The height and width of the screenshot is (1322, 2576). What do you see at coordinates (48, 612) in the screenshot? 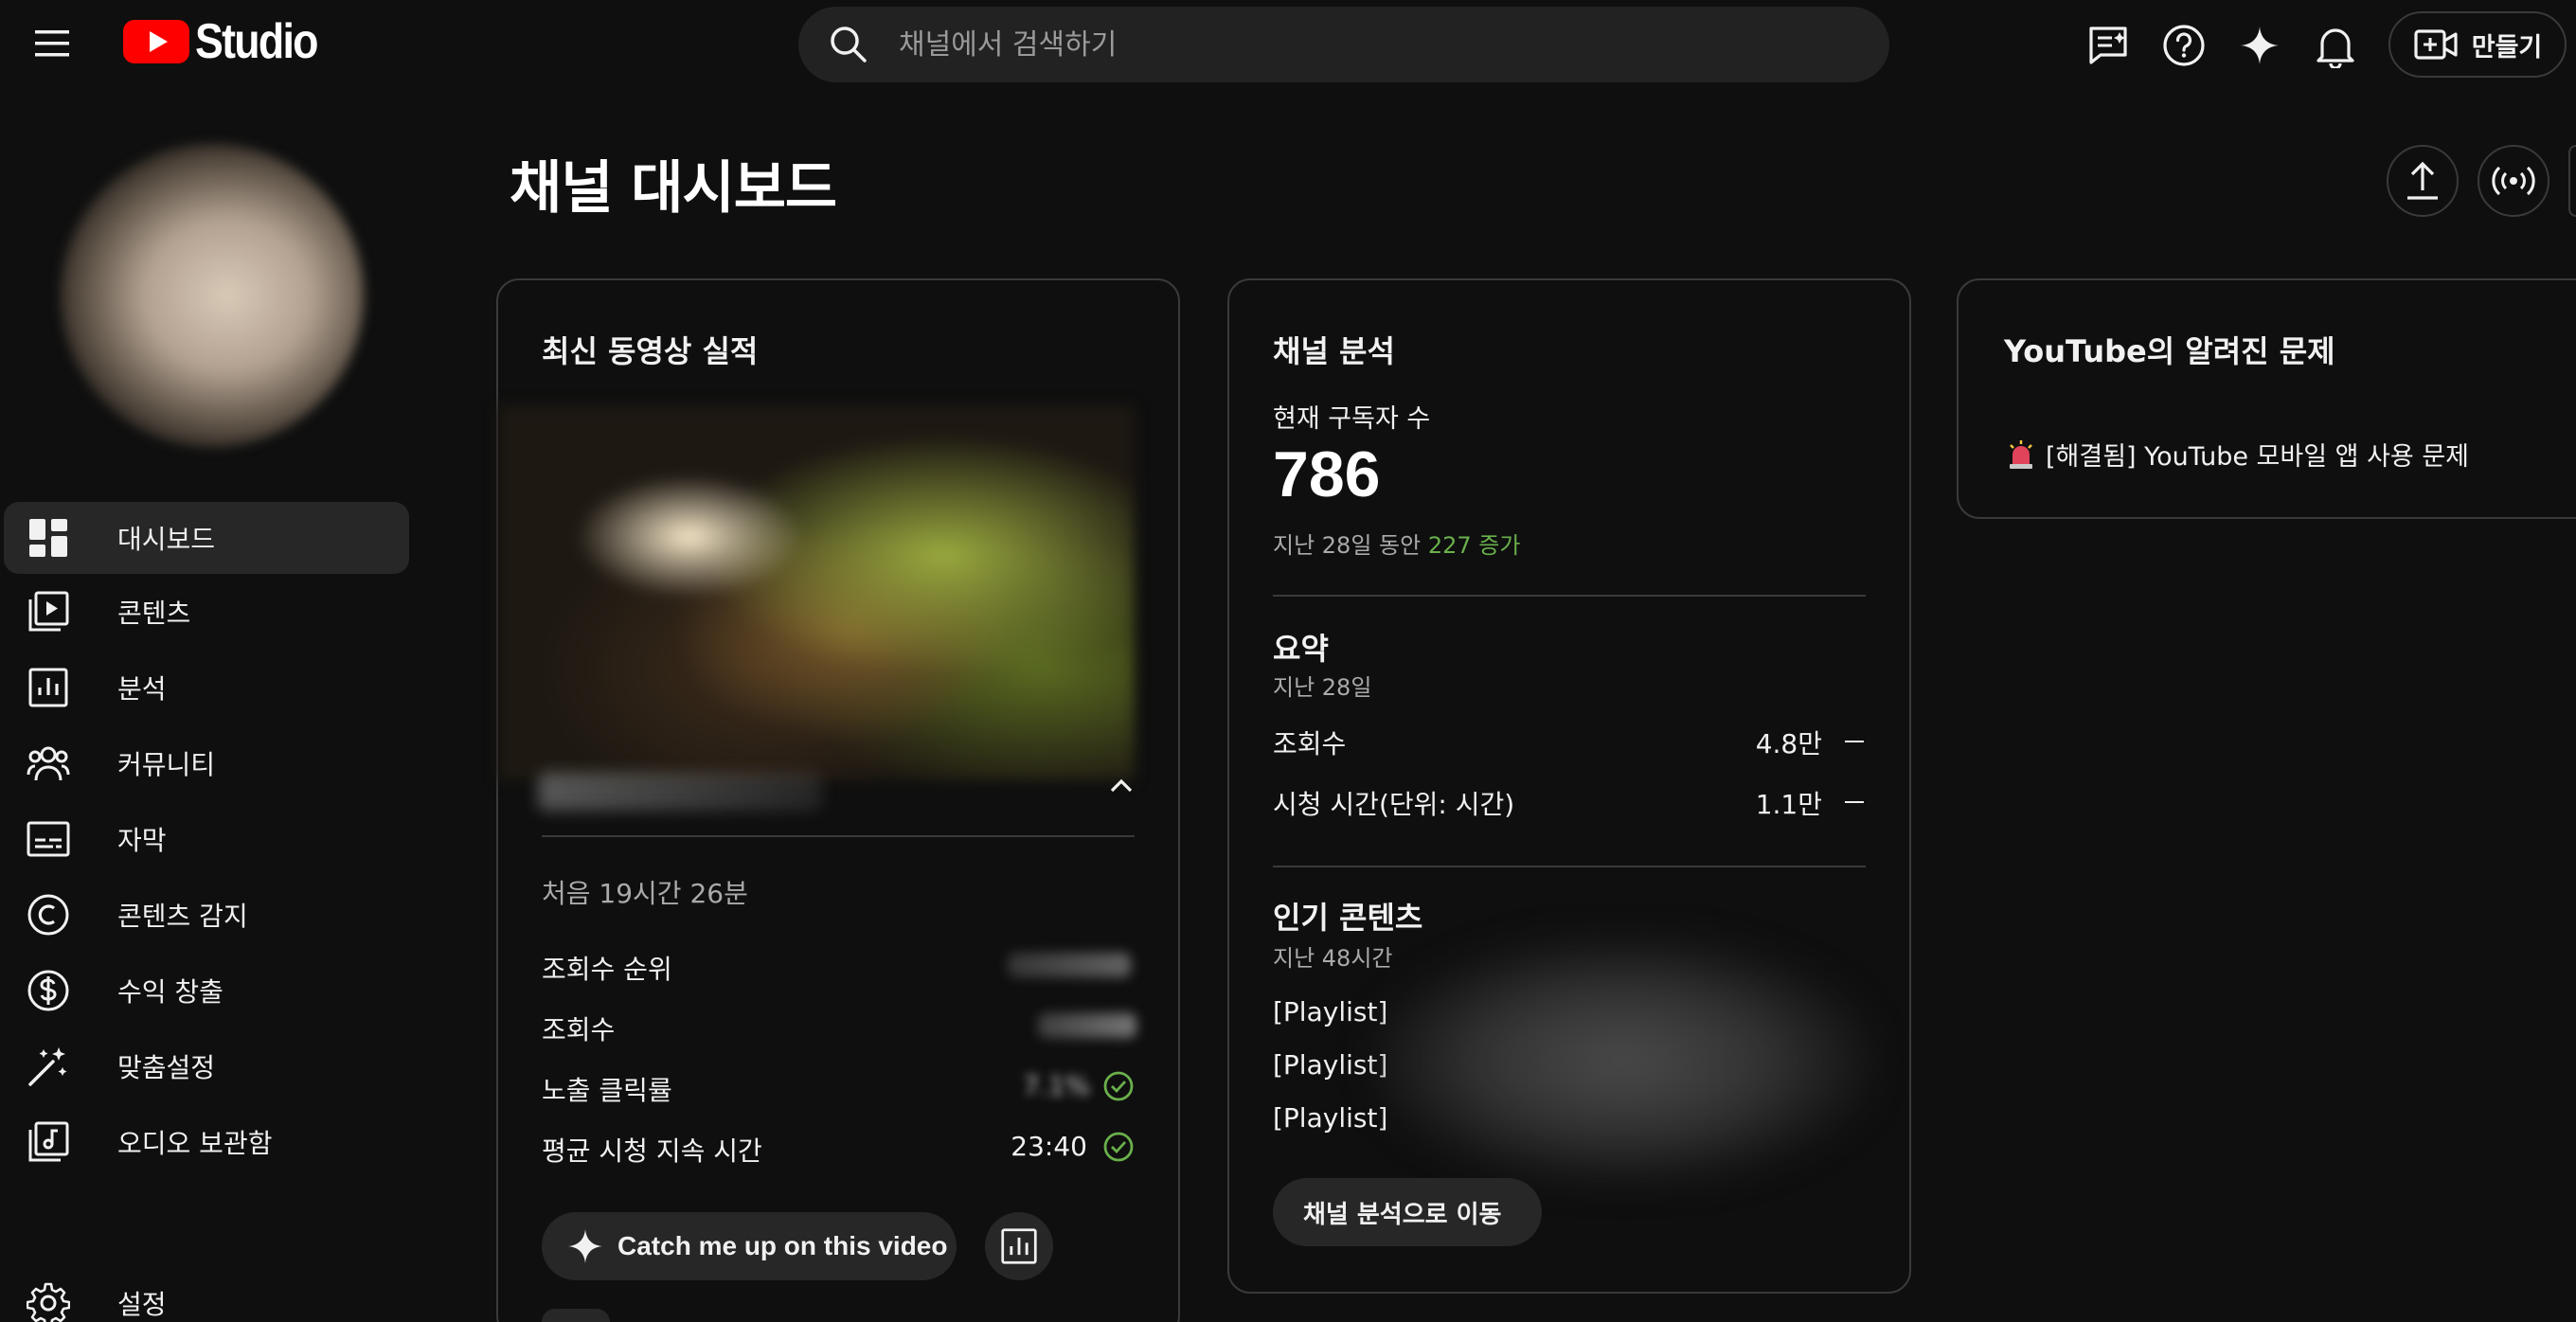
I see `content-icon` at bounding box center [48, 612].